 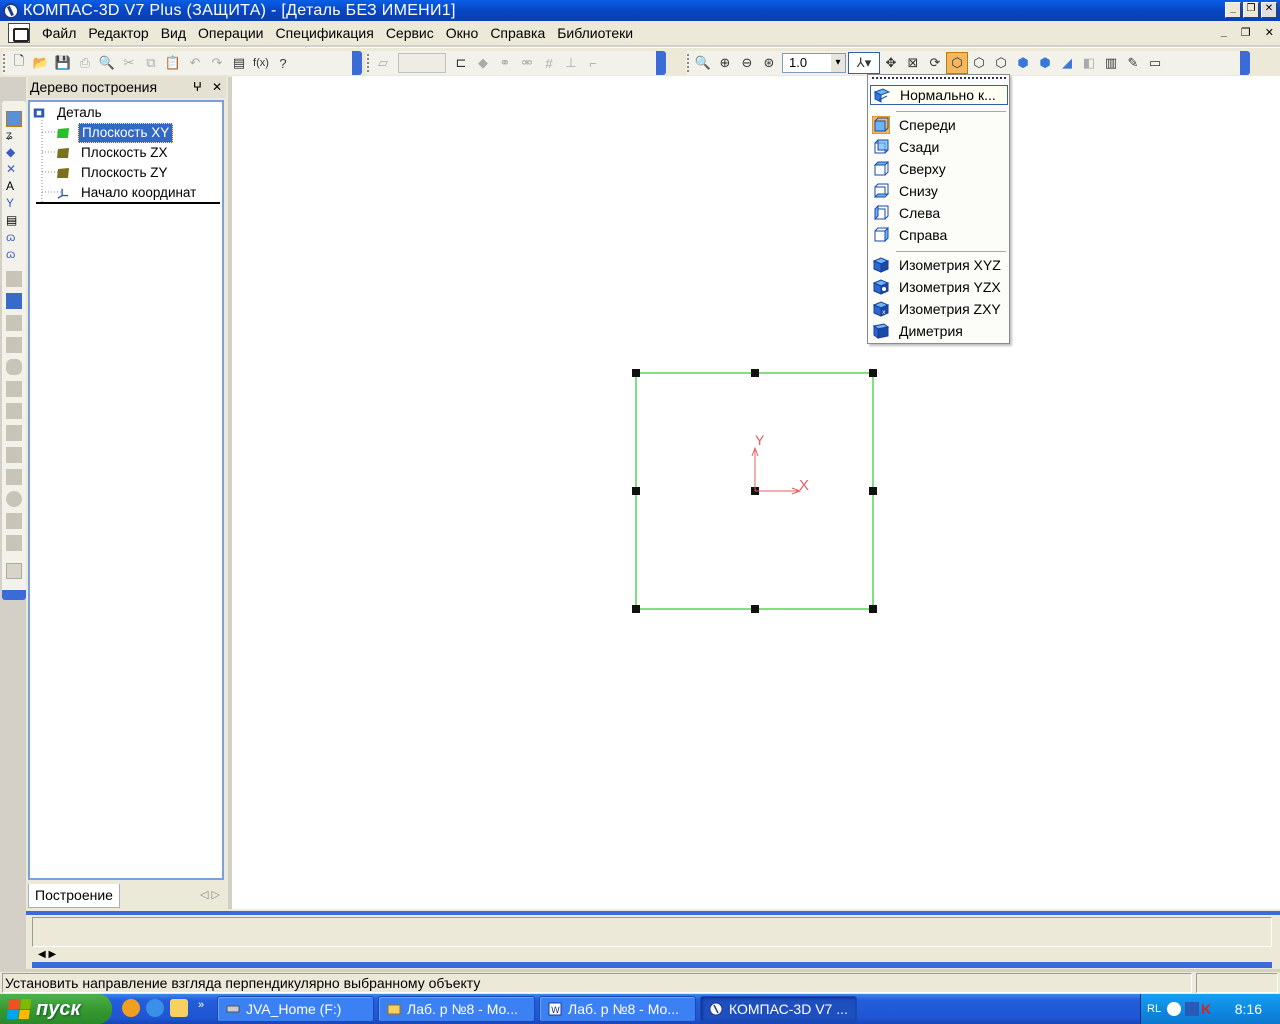 I want to click on zoom-scale-icon: ⊛, so click(x=769, y=63).